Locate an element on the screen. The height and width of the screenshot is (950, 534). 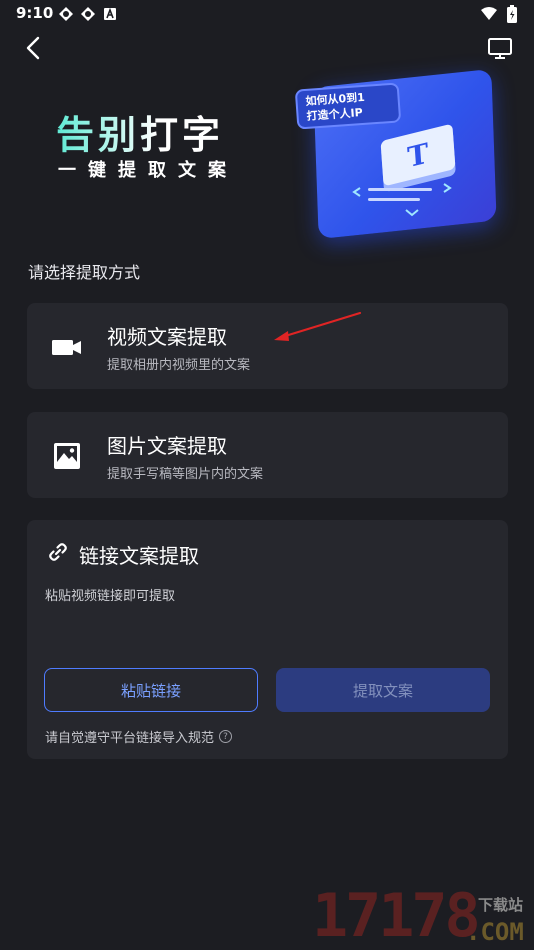
option-description: 提取手写稿等图片内的文案 is located at coordinates (185, 474).